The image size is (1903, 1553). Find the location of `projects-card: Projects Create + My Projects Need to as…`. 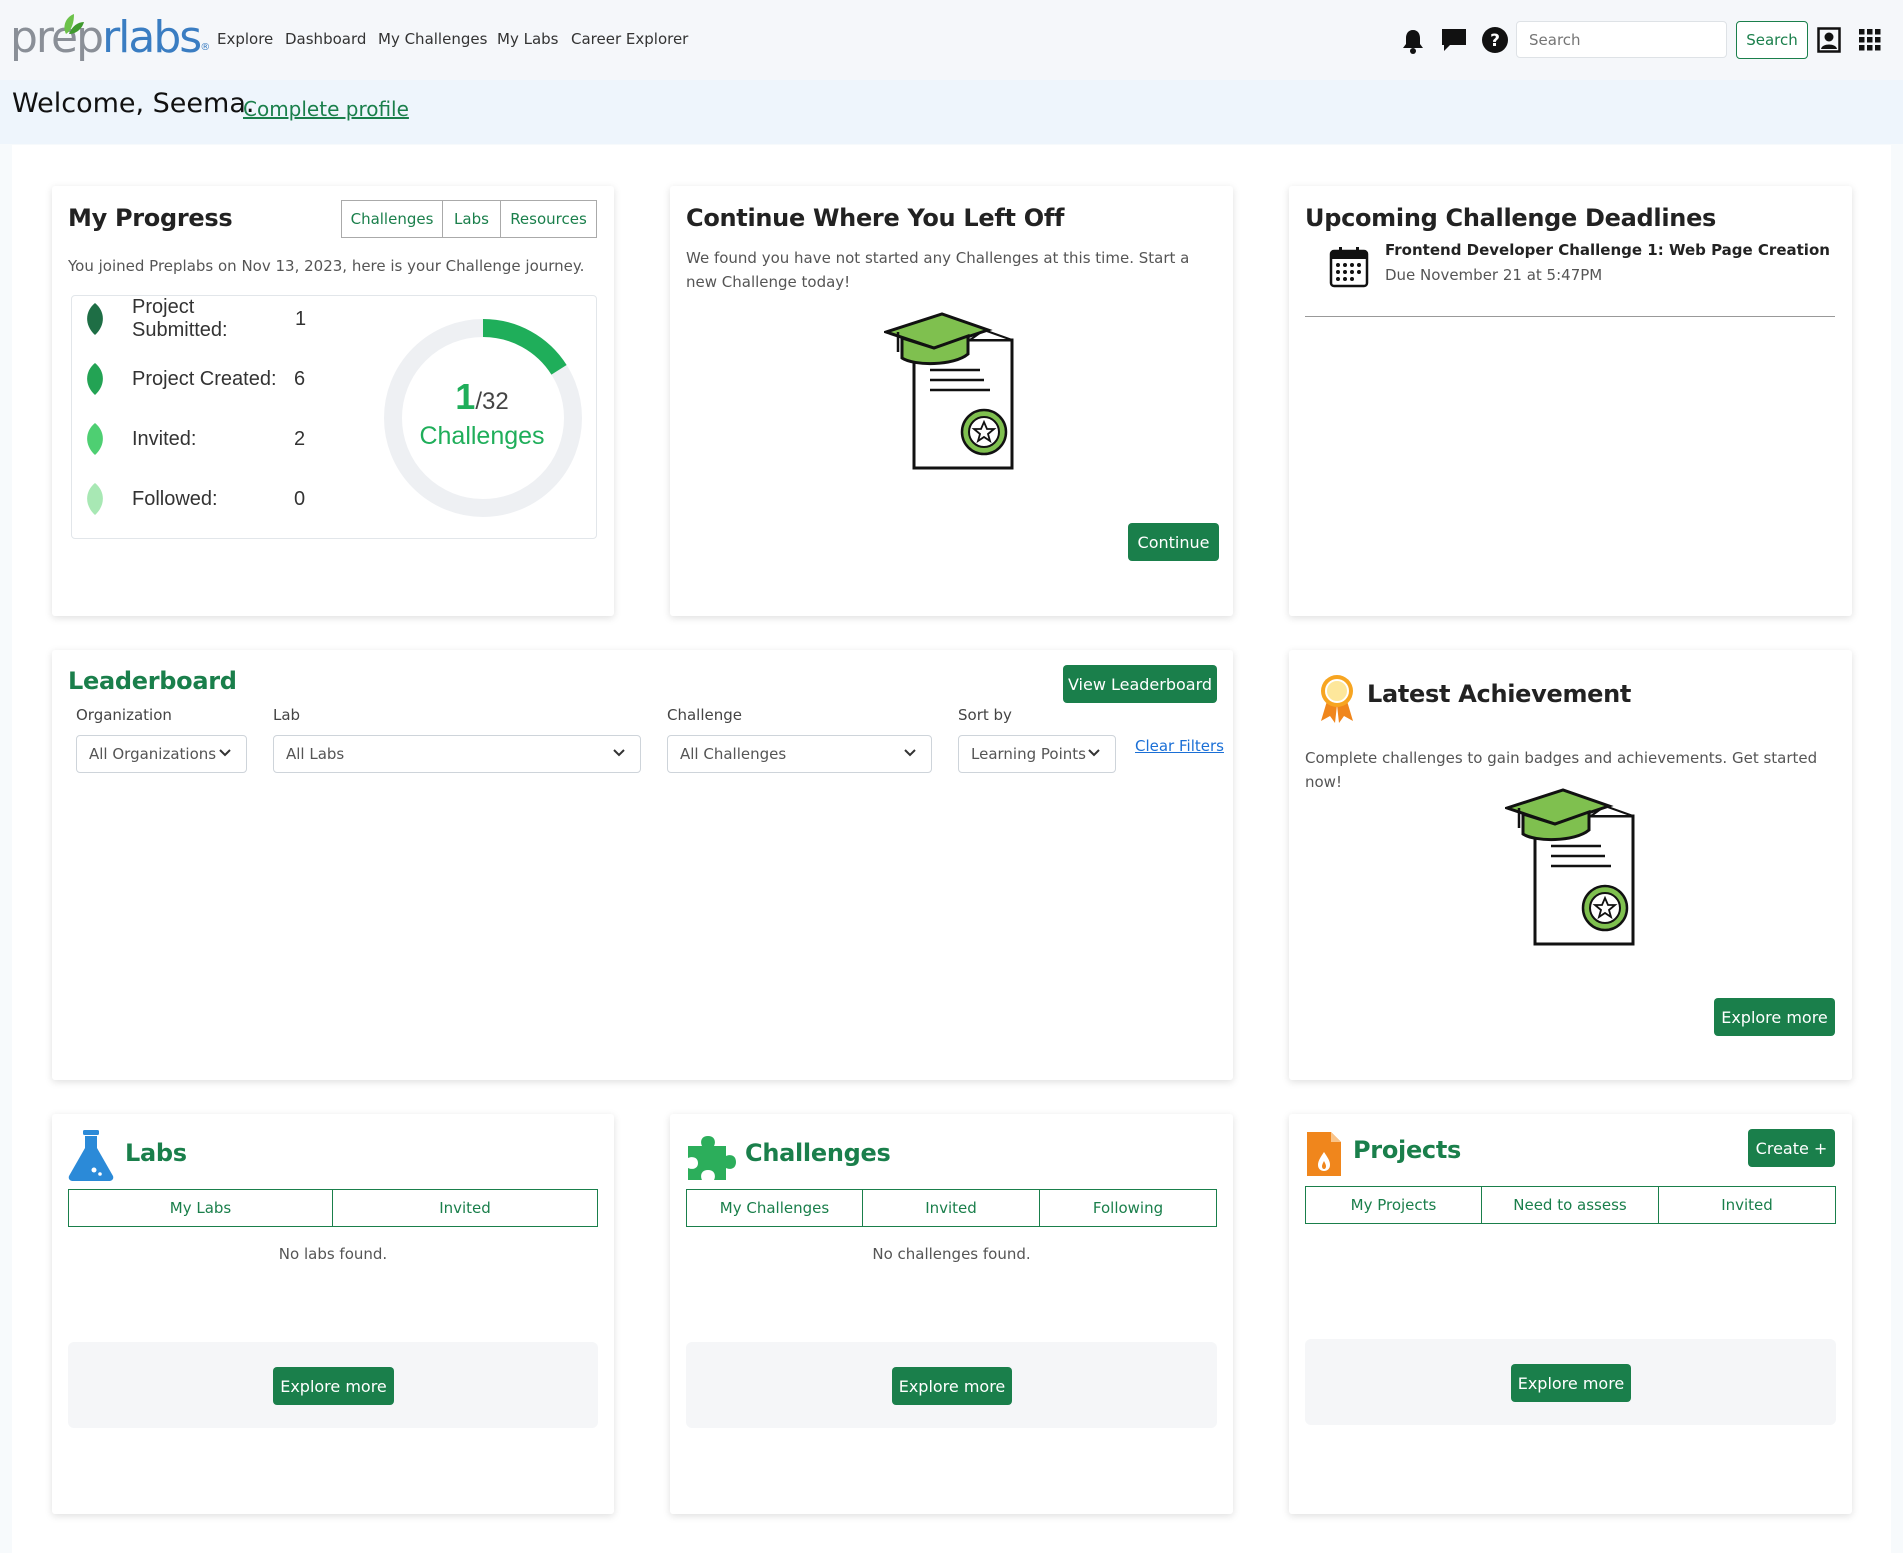

projects-card: Projects Create + My Projects Need to as… is located at coordinates (1570, 1314).